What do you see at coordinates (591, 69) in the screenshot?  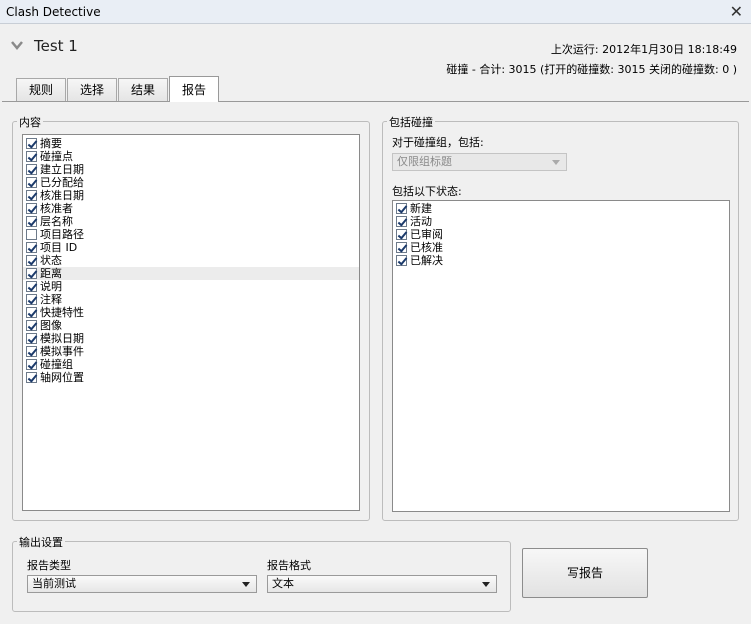 I see `clash-summary: 碰撞 - 合计: 3015 (打开的碰撞数: 3015 关闭的碰撞数: 0 )` at bounding box center [591, 69].